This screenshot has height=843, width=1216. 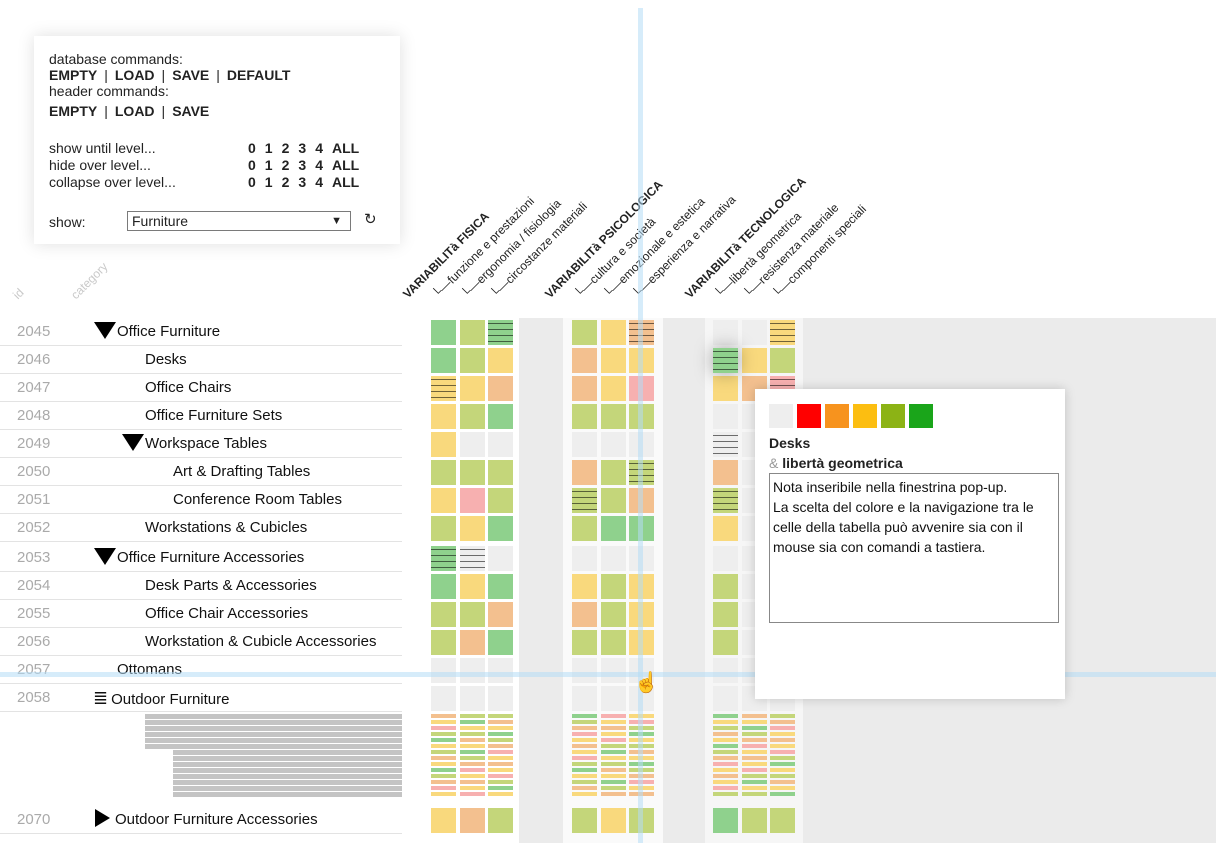 What do you see at coordinates (201, 614) in the screenshot?
I see `table-row: 2055 Office Chair Accessories` at bounding box center [201, 614].